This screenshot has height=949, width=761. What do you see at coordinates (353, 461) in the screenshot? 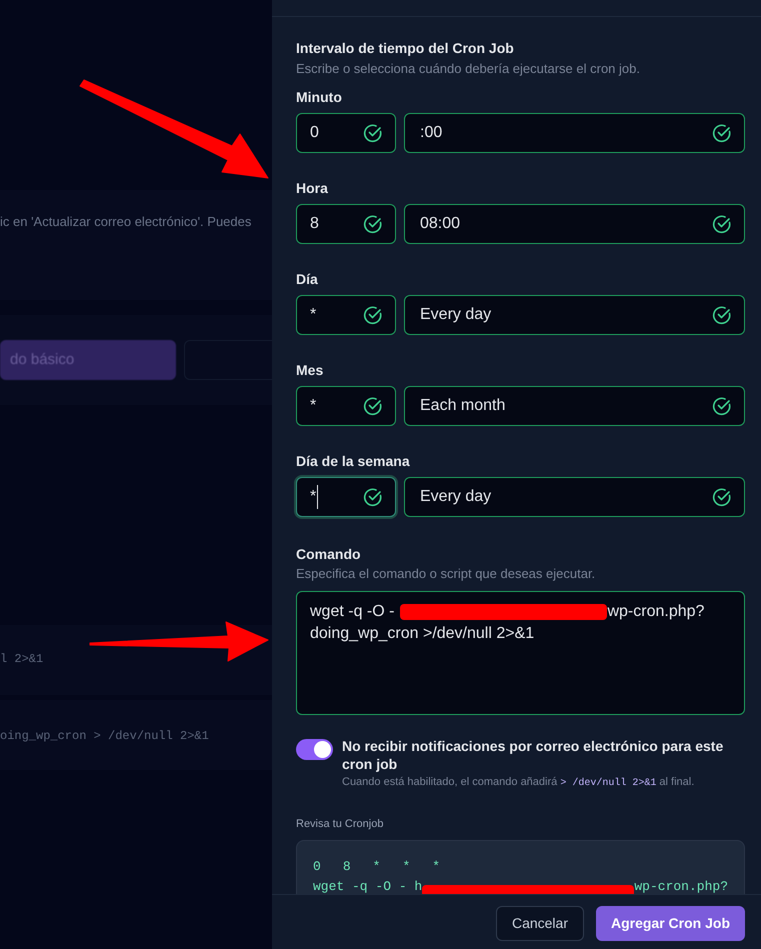
I see `field-label: Día de la semana` at bounding box center [353, 461].